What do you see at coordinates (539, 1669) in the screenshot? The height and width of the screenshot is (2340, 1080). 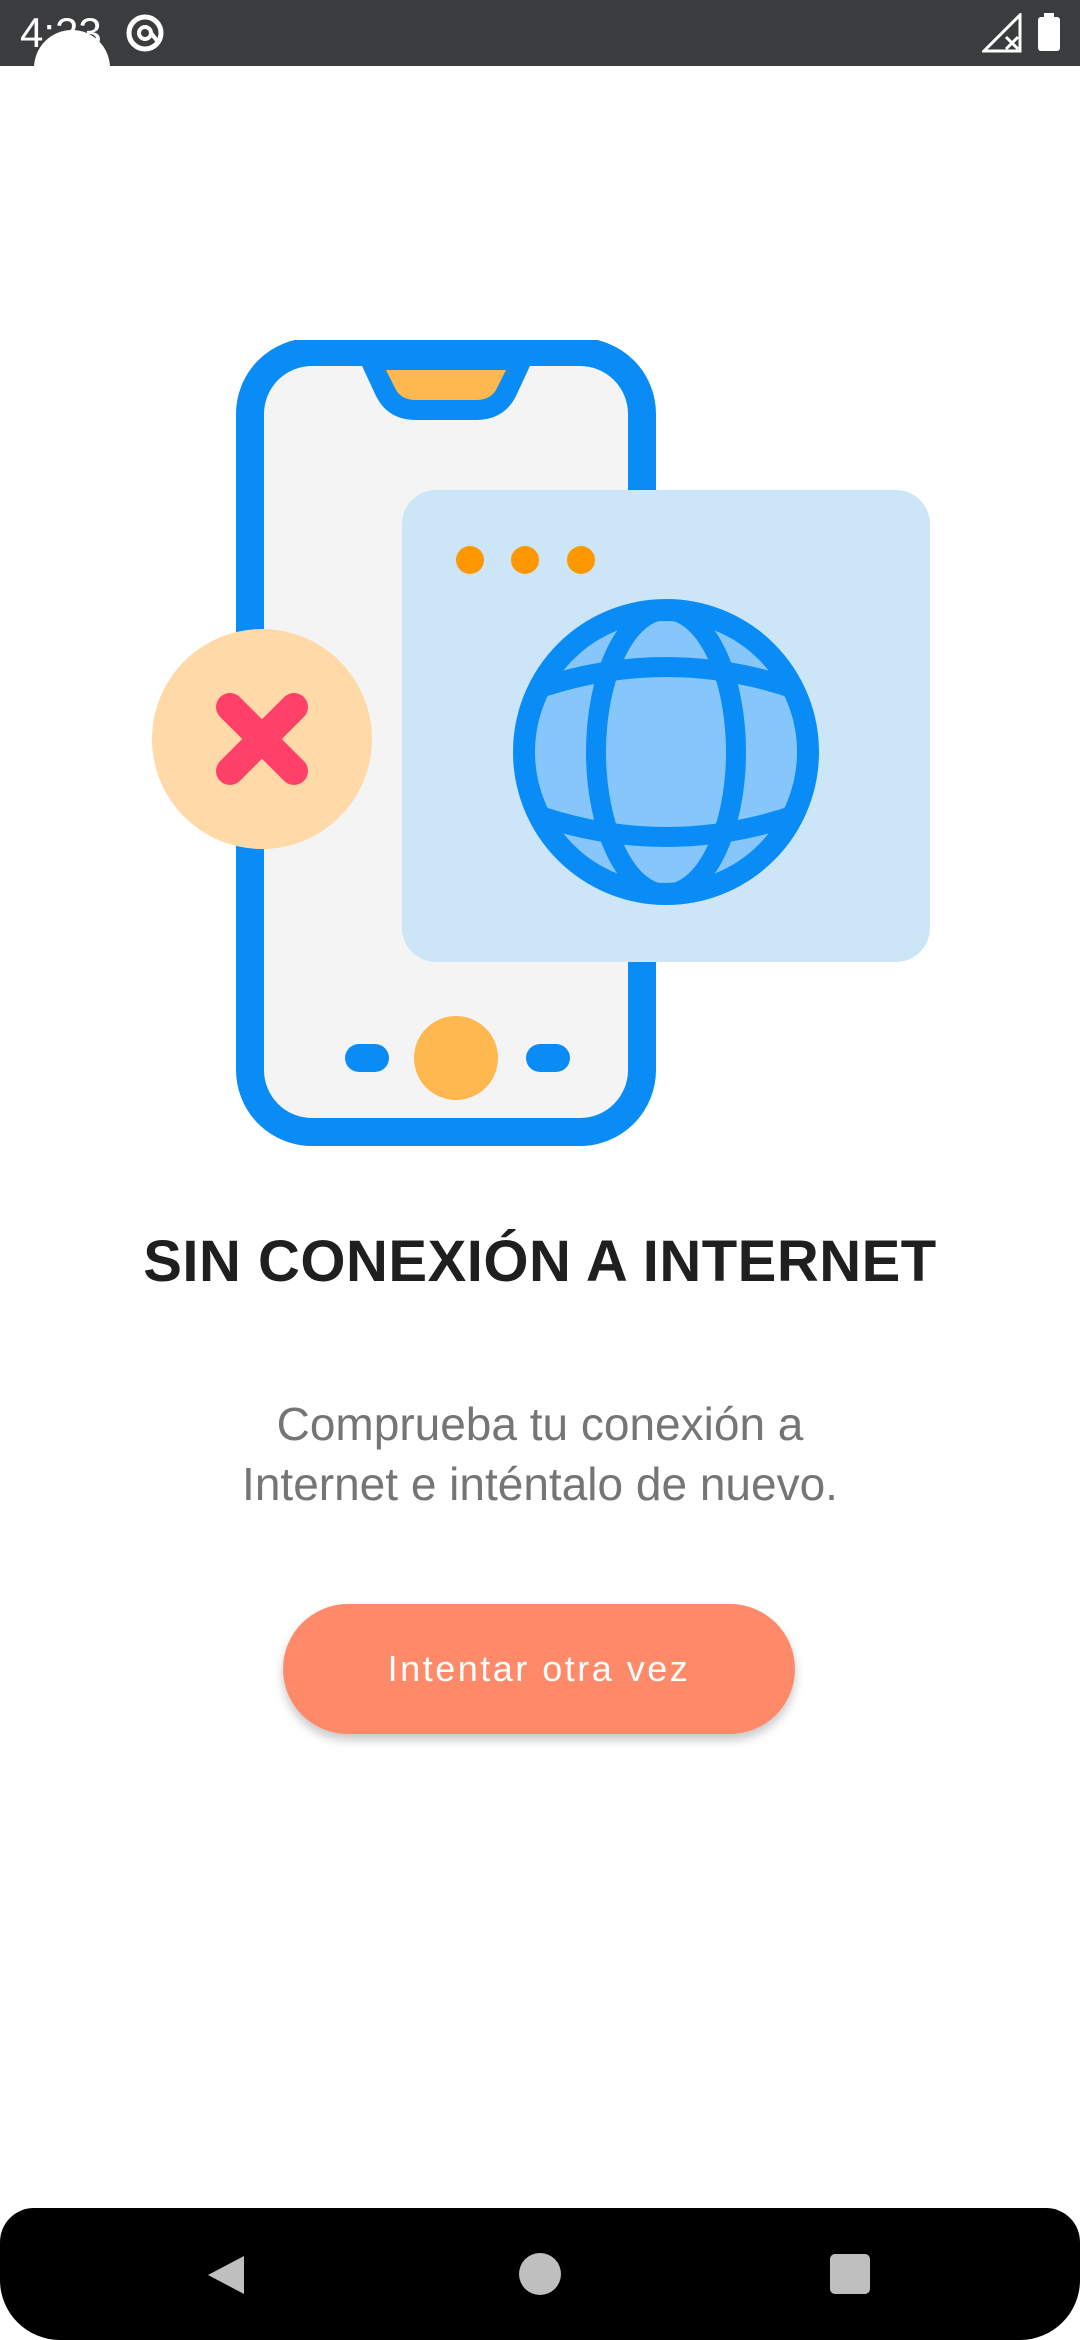 I see `retry-button: Intentar otra vez` at bounding box center [539, 1669].